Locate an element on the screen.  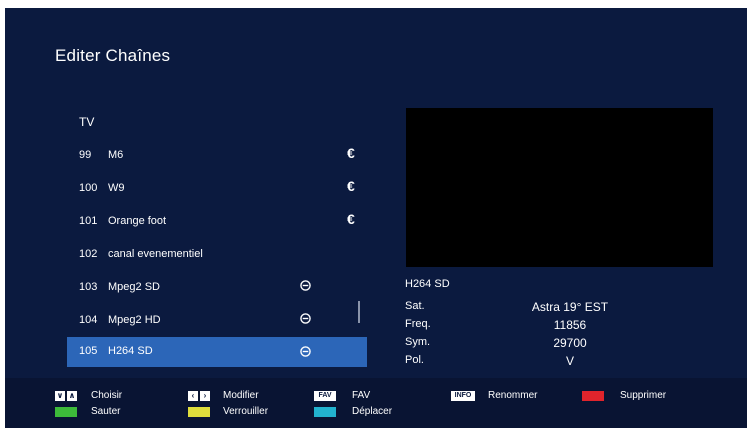
pol-label: Pol. is located at coordinates (414, 360).